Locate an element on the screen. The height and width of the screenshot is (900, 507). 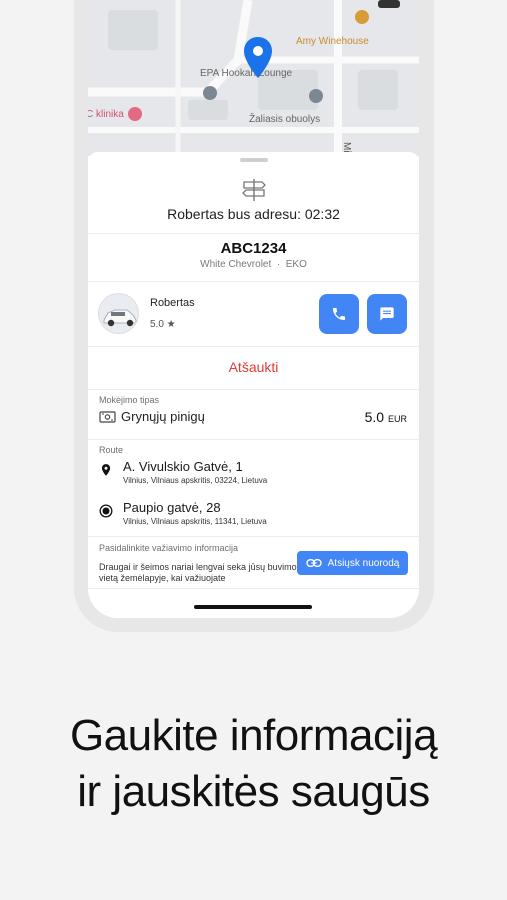
call-driver-button is located at coordinates (339, 314).